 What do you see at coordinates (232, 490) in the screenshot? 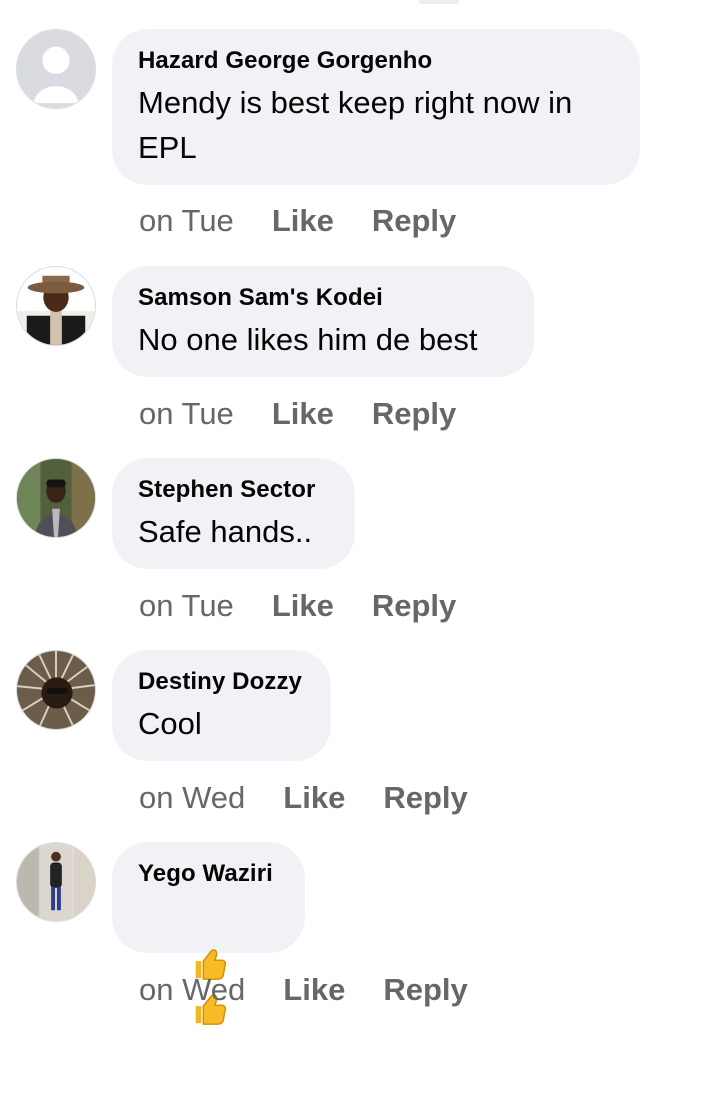
I see `comment-author: Stephen Sector` at bounding box center [232, 490].